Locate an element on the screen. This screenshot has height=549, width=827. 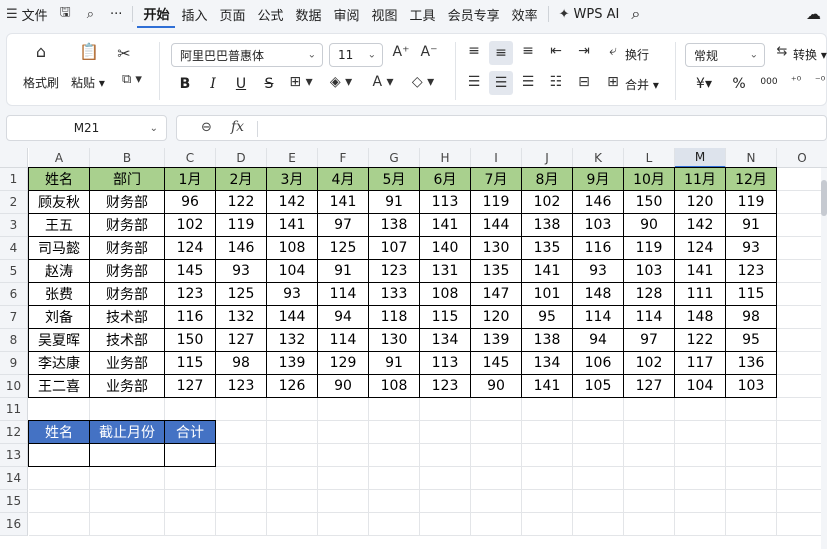
table-cell: 103 is located at coordinates (598, 225).